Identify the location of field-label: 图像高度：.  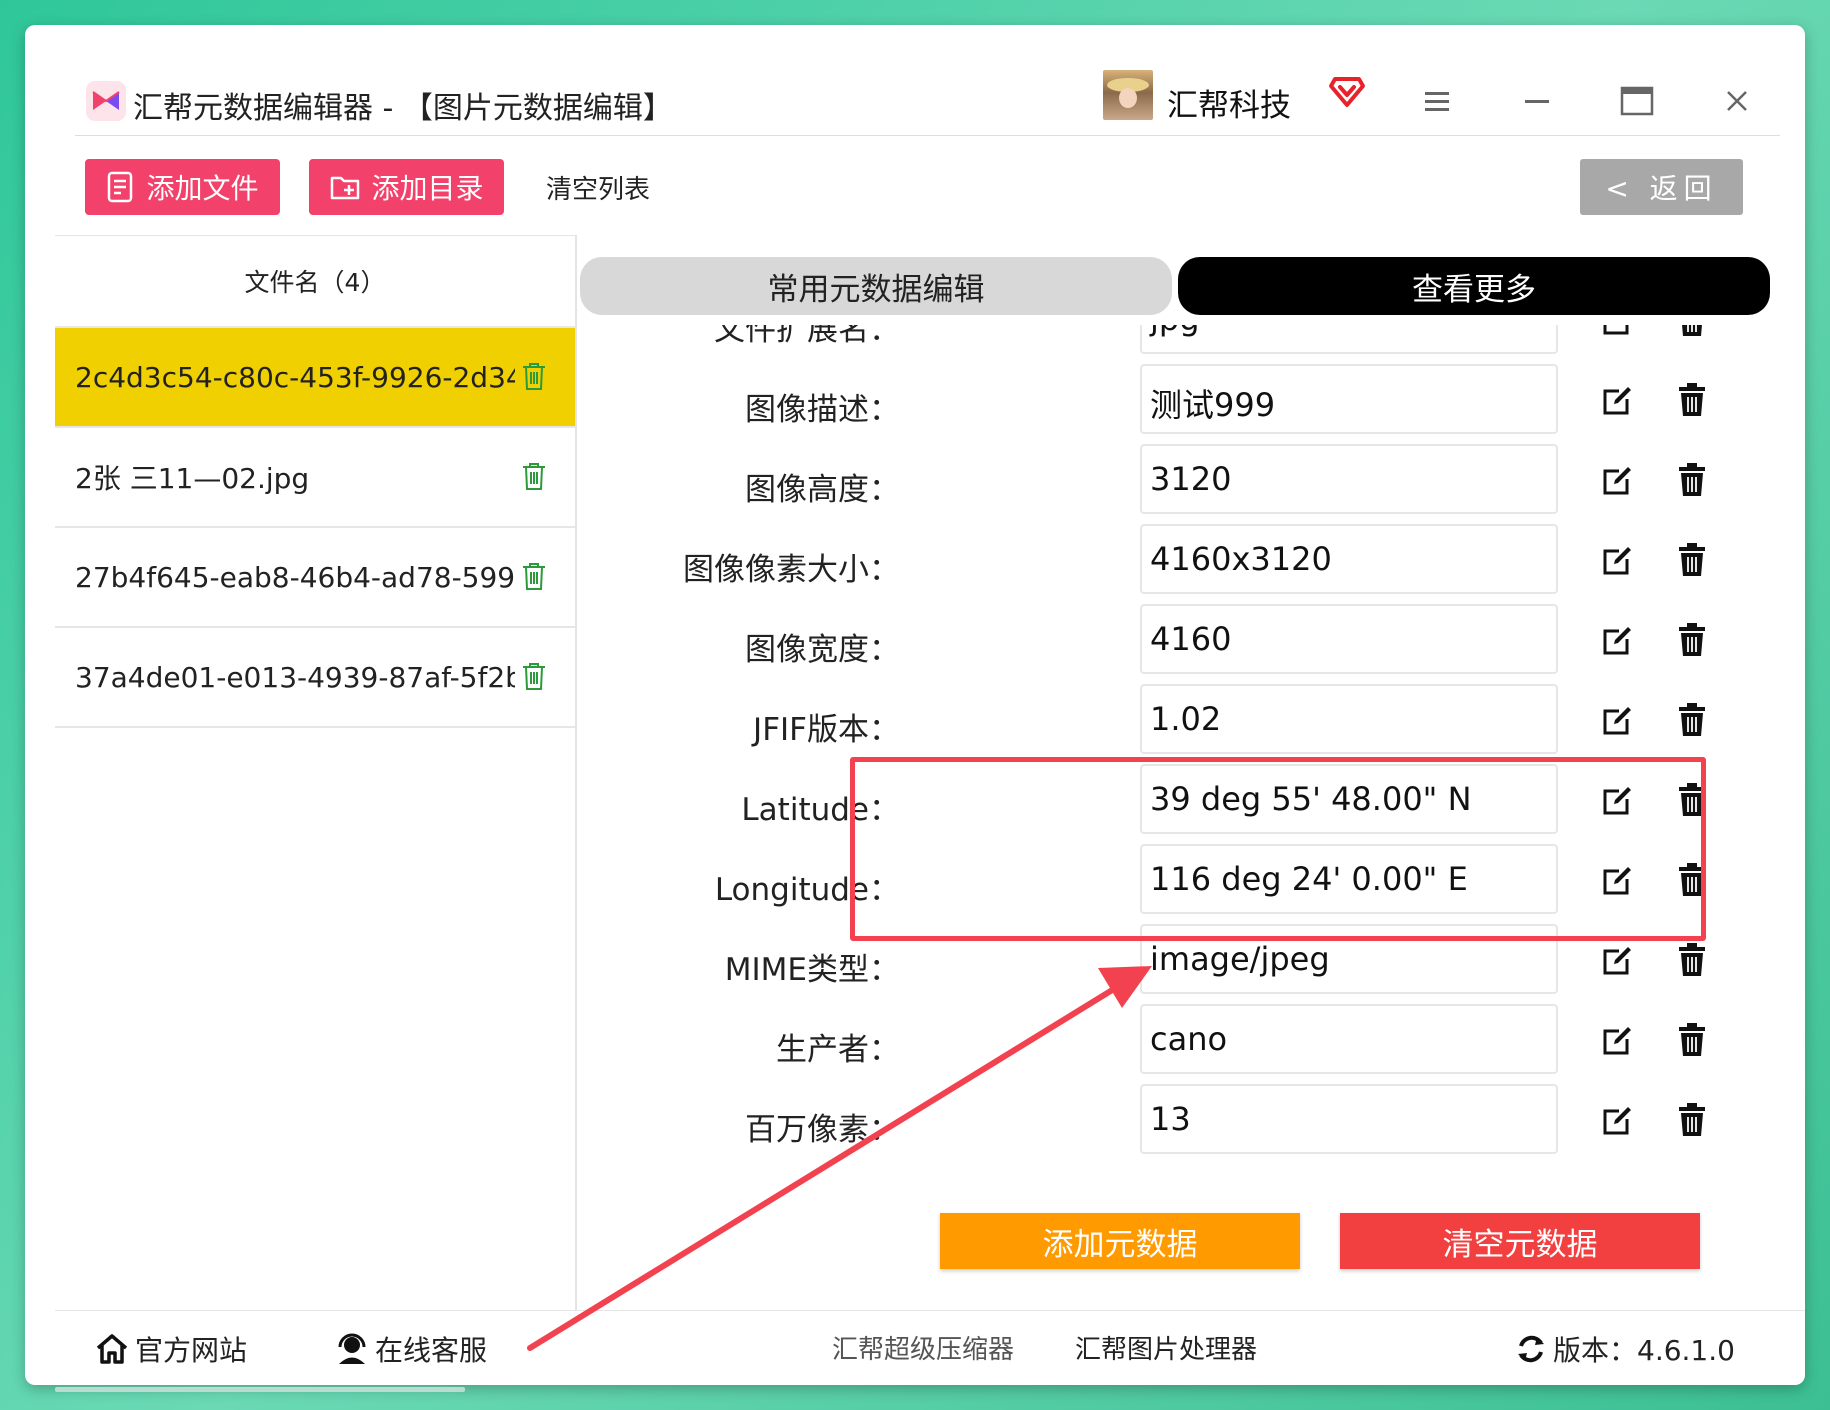
(822, 490).